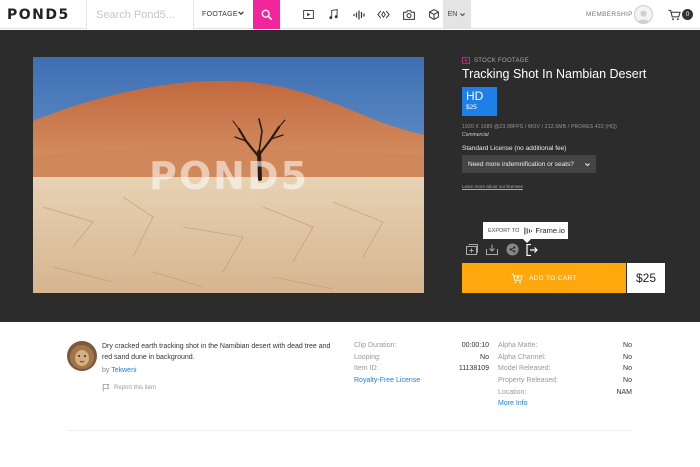 Image resolution: width=700 pixels, height=467 pixels. I want to click on top-nav: POND5 FOOTAGE EN MEMBERSHIP, so click(350, 14).